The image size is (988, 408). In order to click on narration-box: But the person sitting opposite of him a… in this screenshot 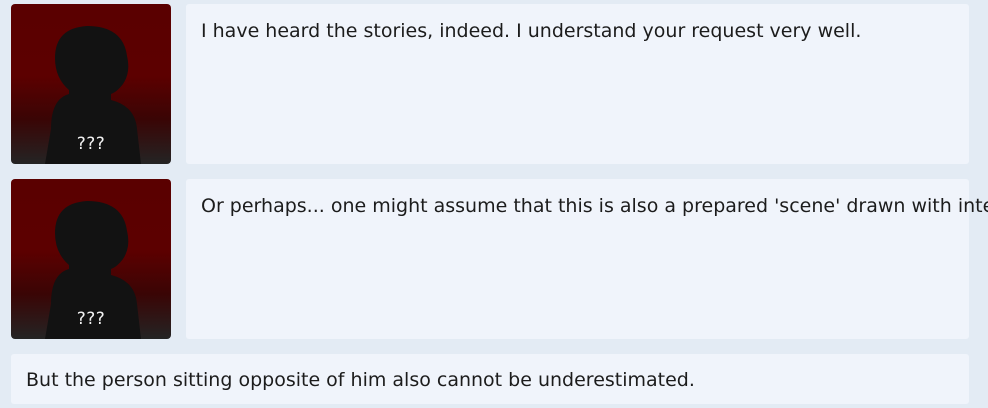, I will do `click(490, 379)`.